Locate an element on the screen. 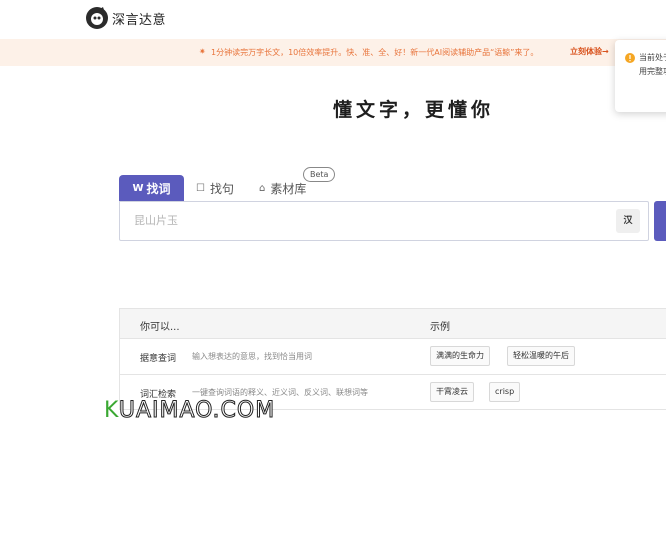  watermark: KUAIMAO.COM is located at coordinates (190, 411).